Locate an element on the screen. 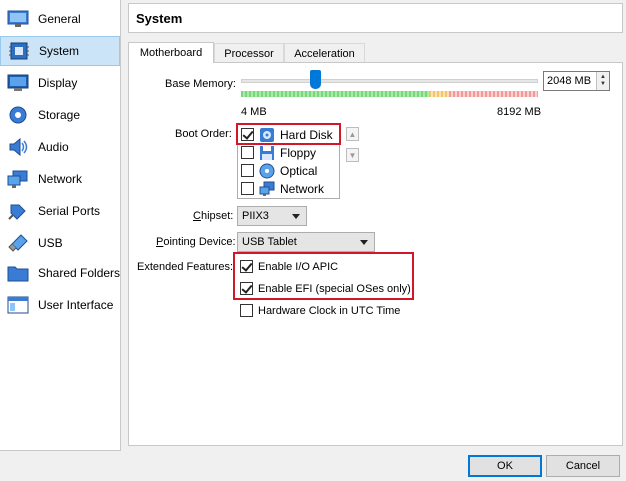  boot-item-label: Optical is located at coordinates (299, 170).